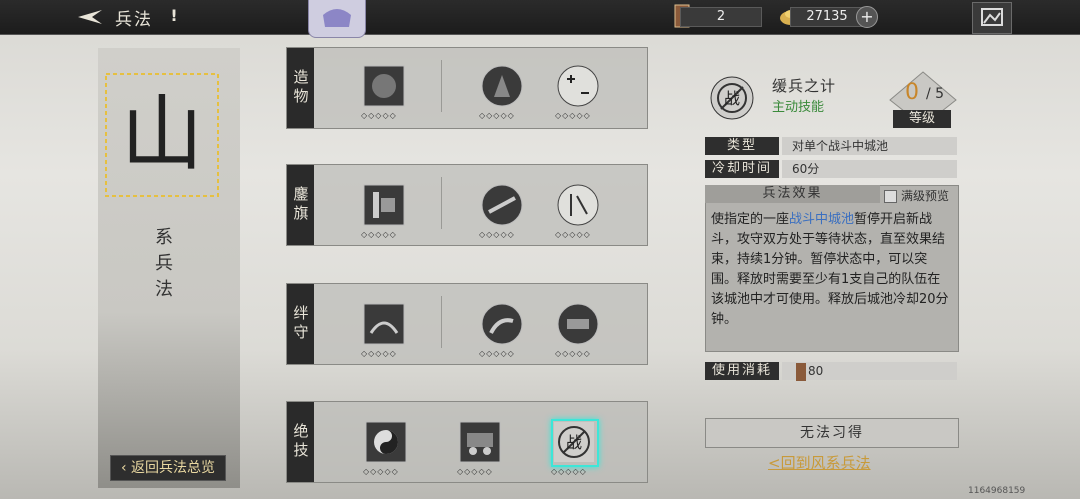 The width and height of the screenshot is (1080, 499). I want to click on warrior-icon, so click(502, 86).